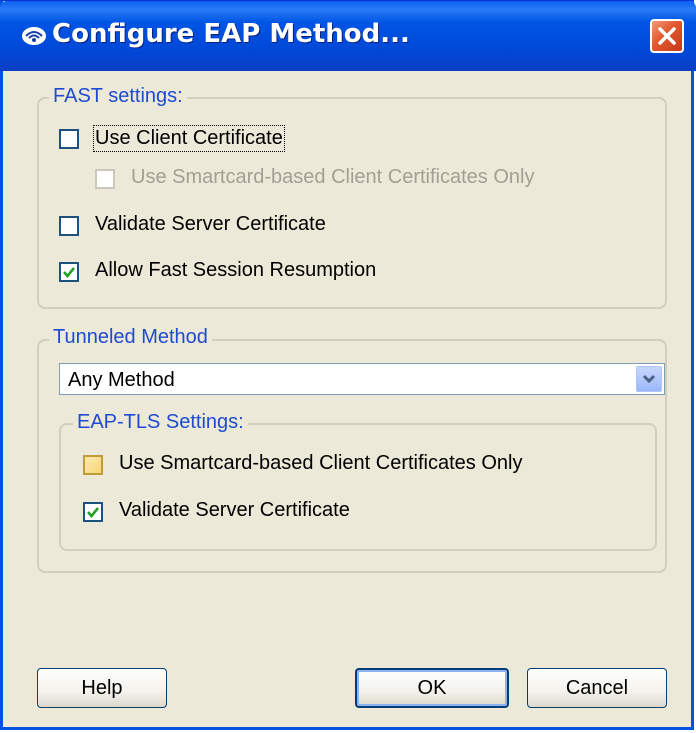 The width and height of the screenshot is (696, 733). I want to click on tunneled-method-select: Any Method, so click(362, 379).